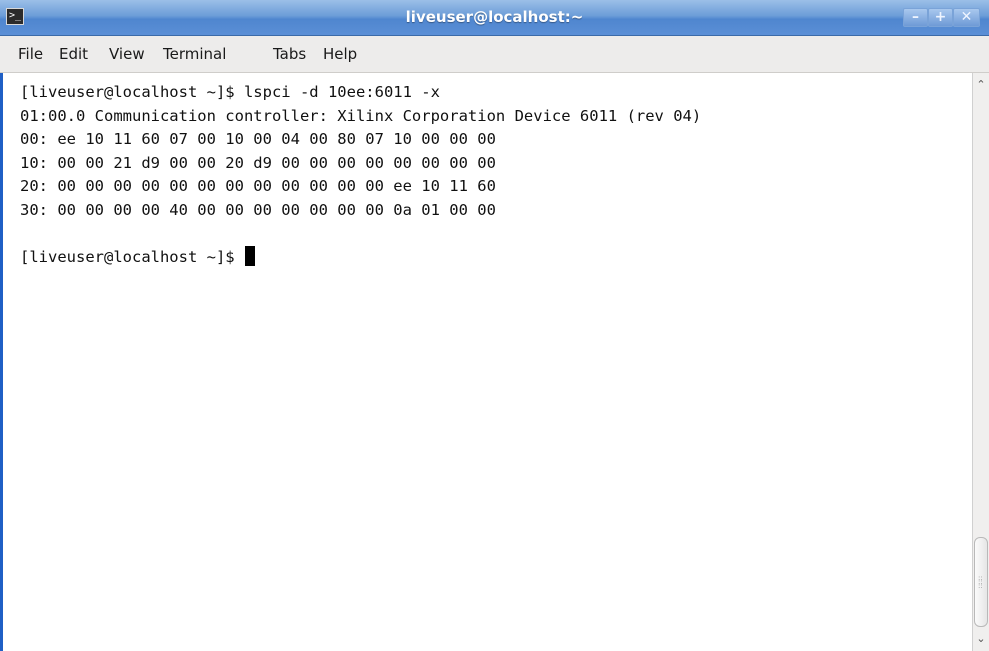  What do you see at coordinates (249, 255) in the screenshot?
I see `text-cursor` at bounding box center [249, 255].